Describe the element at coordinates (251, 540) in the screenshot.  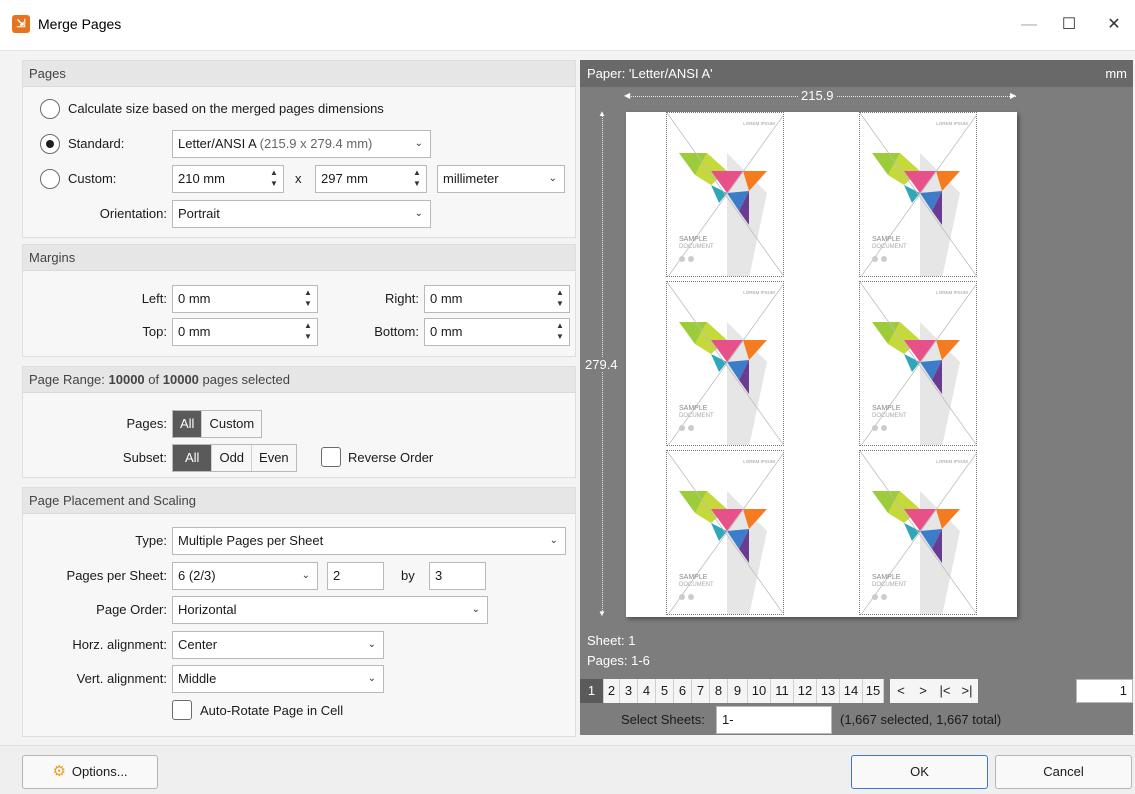
I see `placement-type-value: Multiple Pages per Sheet` at that location.